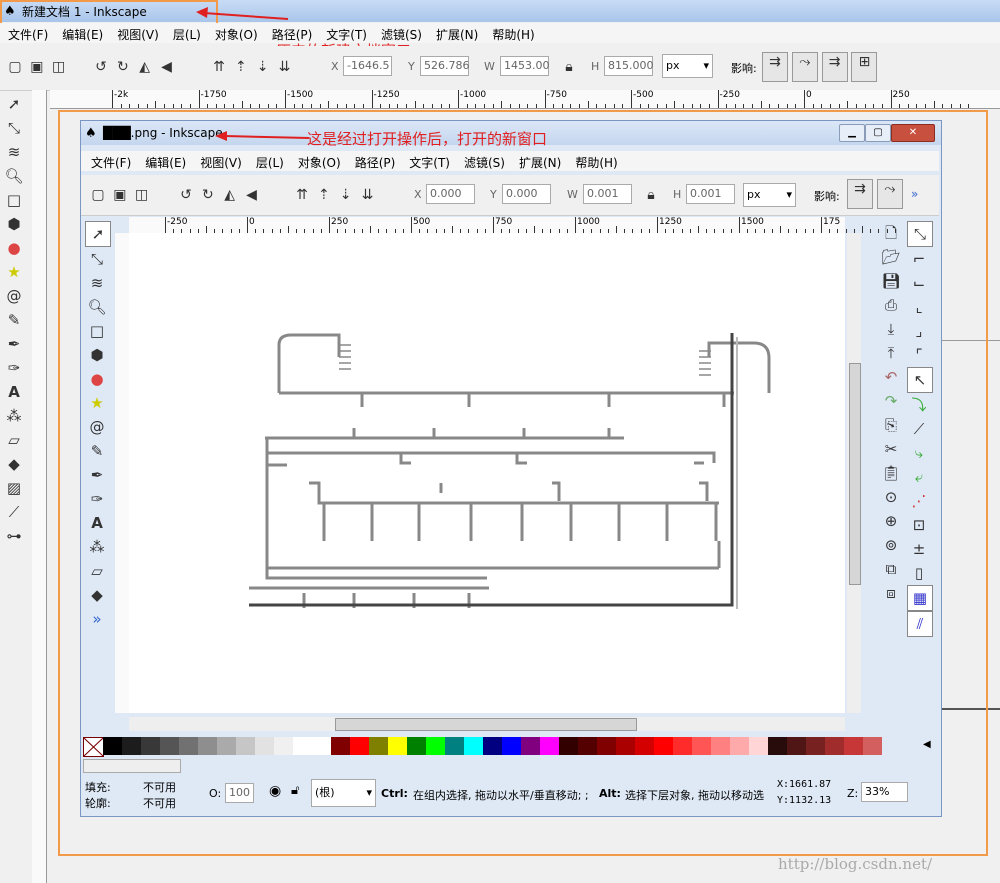 This screenshot has height=883, width=1000. I want to click on ellipse-tool-icon: ●, so click(14, 248).